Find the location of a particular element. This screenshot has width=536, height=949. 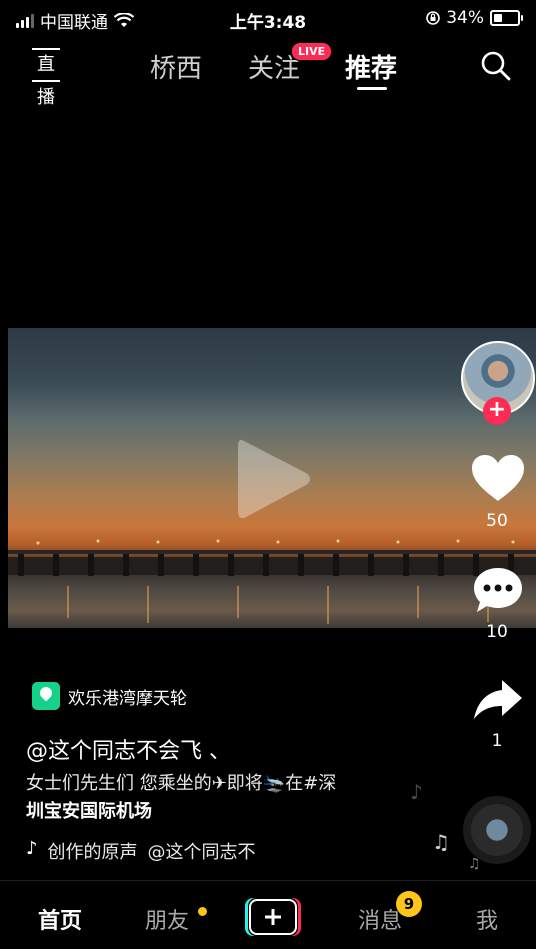

bottom-nav: 首页 朋友 消息 9 我 is located at coordinates (268, 914).